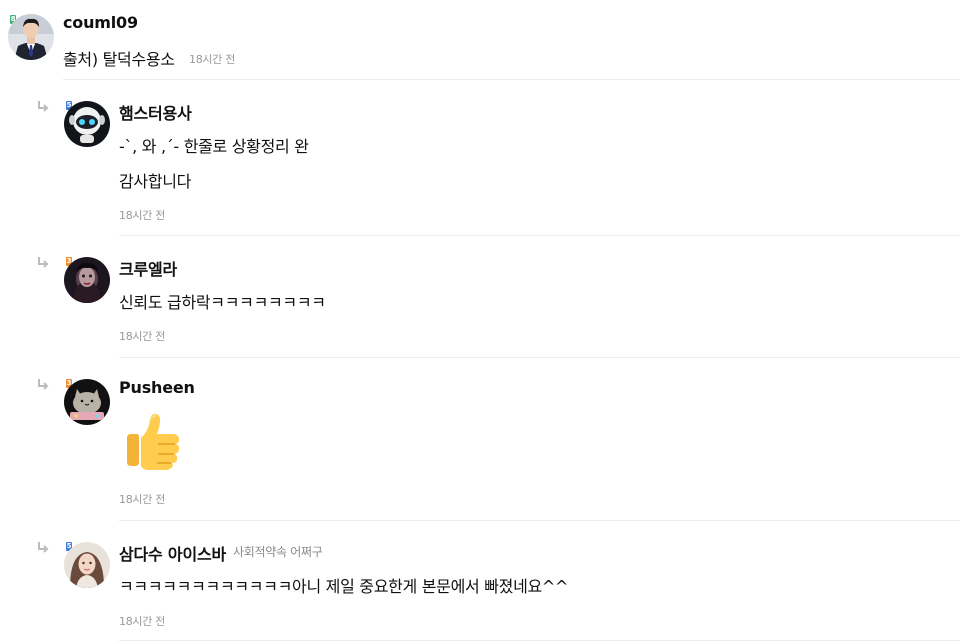  I want to click on profile-photo-man-suit, so click(31, 37).